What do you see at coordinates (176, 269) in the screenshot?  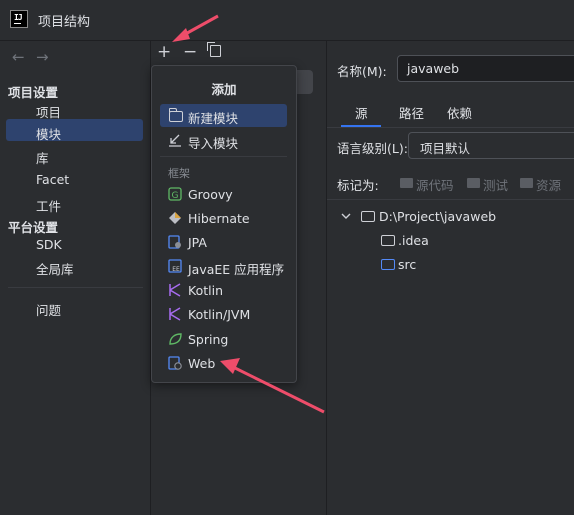 I see `svg-text: EE` at bounding box center [176, 269].